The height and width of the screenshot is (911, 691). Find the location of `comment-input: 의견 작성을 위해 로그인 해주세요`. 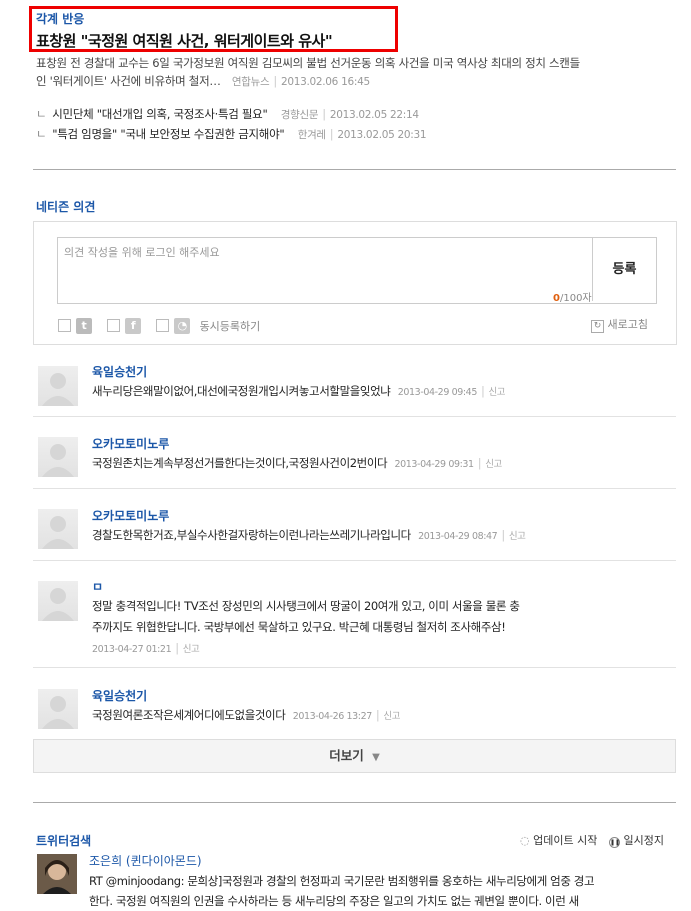

comment-input: 의견 작성을 위해 로그인 해주세요 is located at coordinates (142, 252).